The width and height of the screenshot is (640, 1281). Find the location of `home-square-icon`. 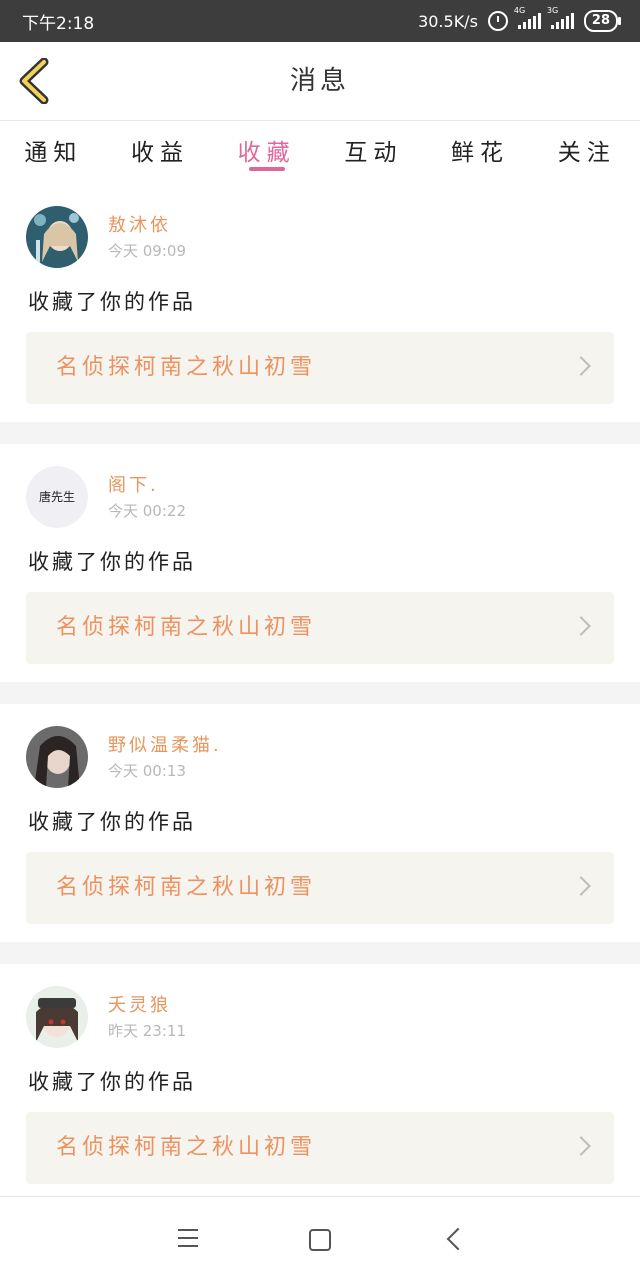

home-square-icon is located at coordinates (320, 1240).